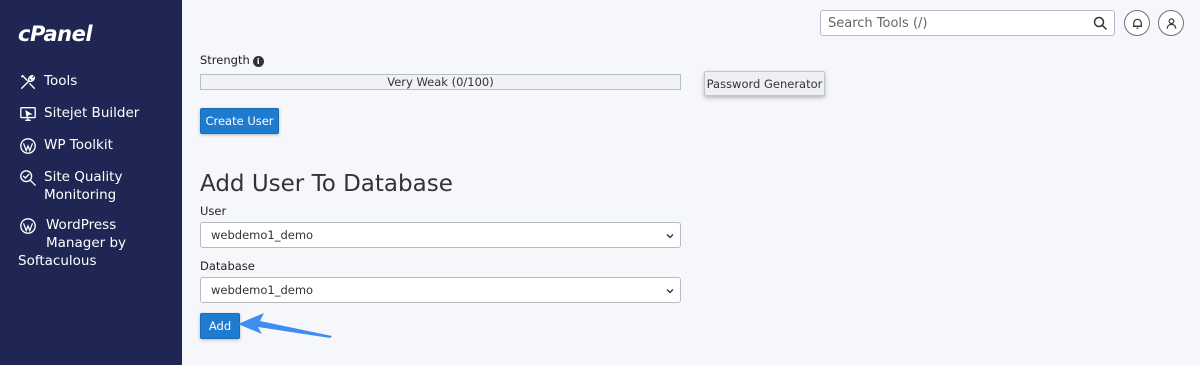 This screenshot has width=1200, height=365. I want to click on monitor-icon, so click(28, 114).